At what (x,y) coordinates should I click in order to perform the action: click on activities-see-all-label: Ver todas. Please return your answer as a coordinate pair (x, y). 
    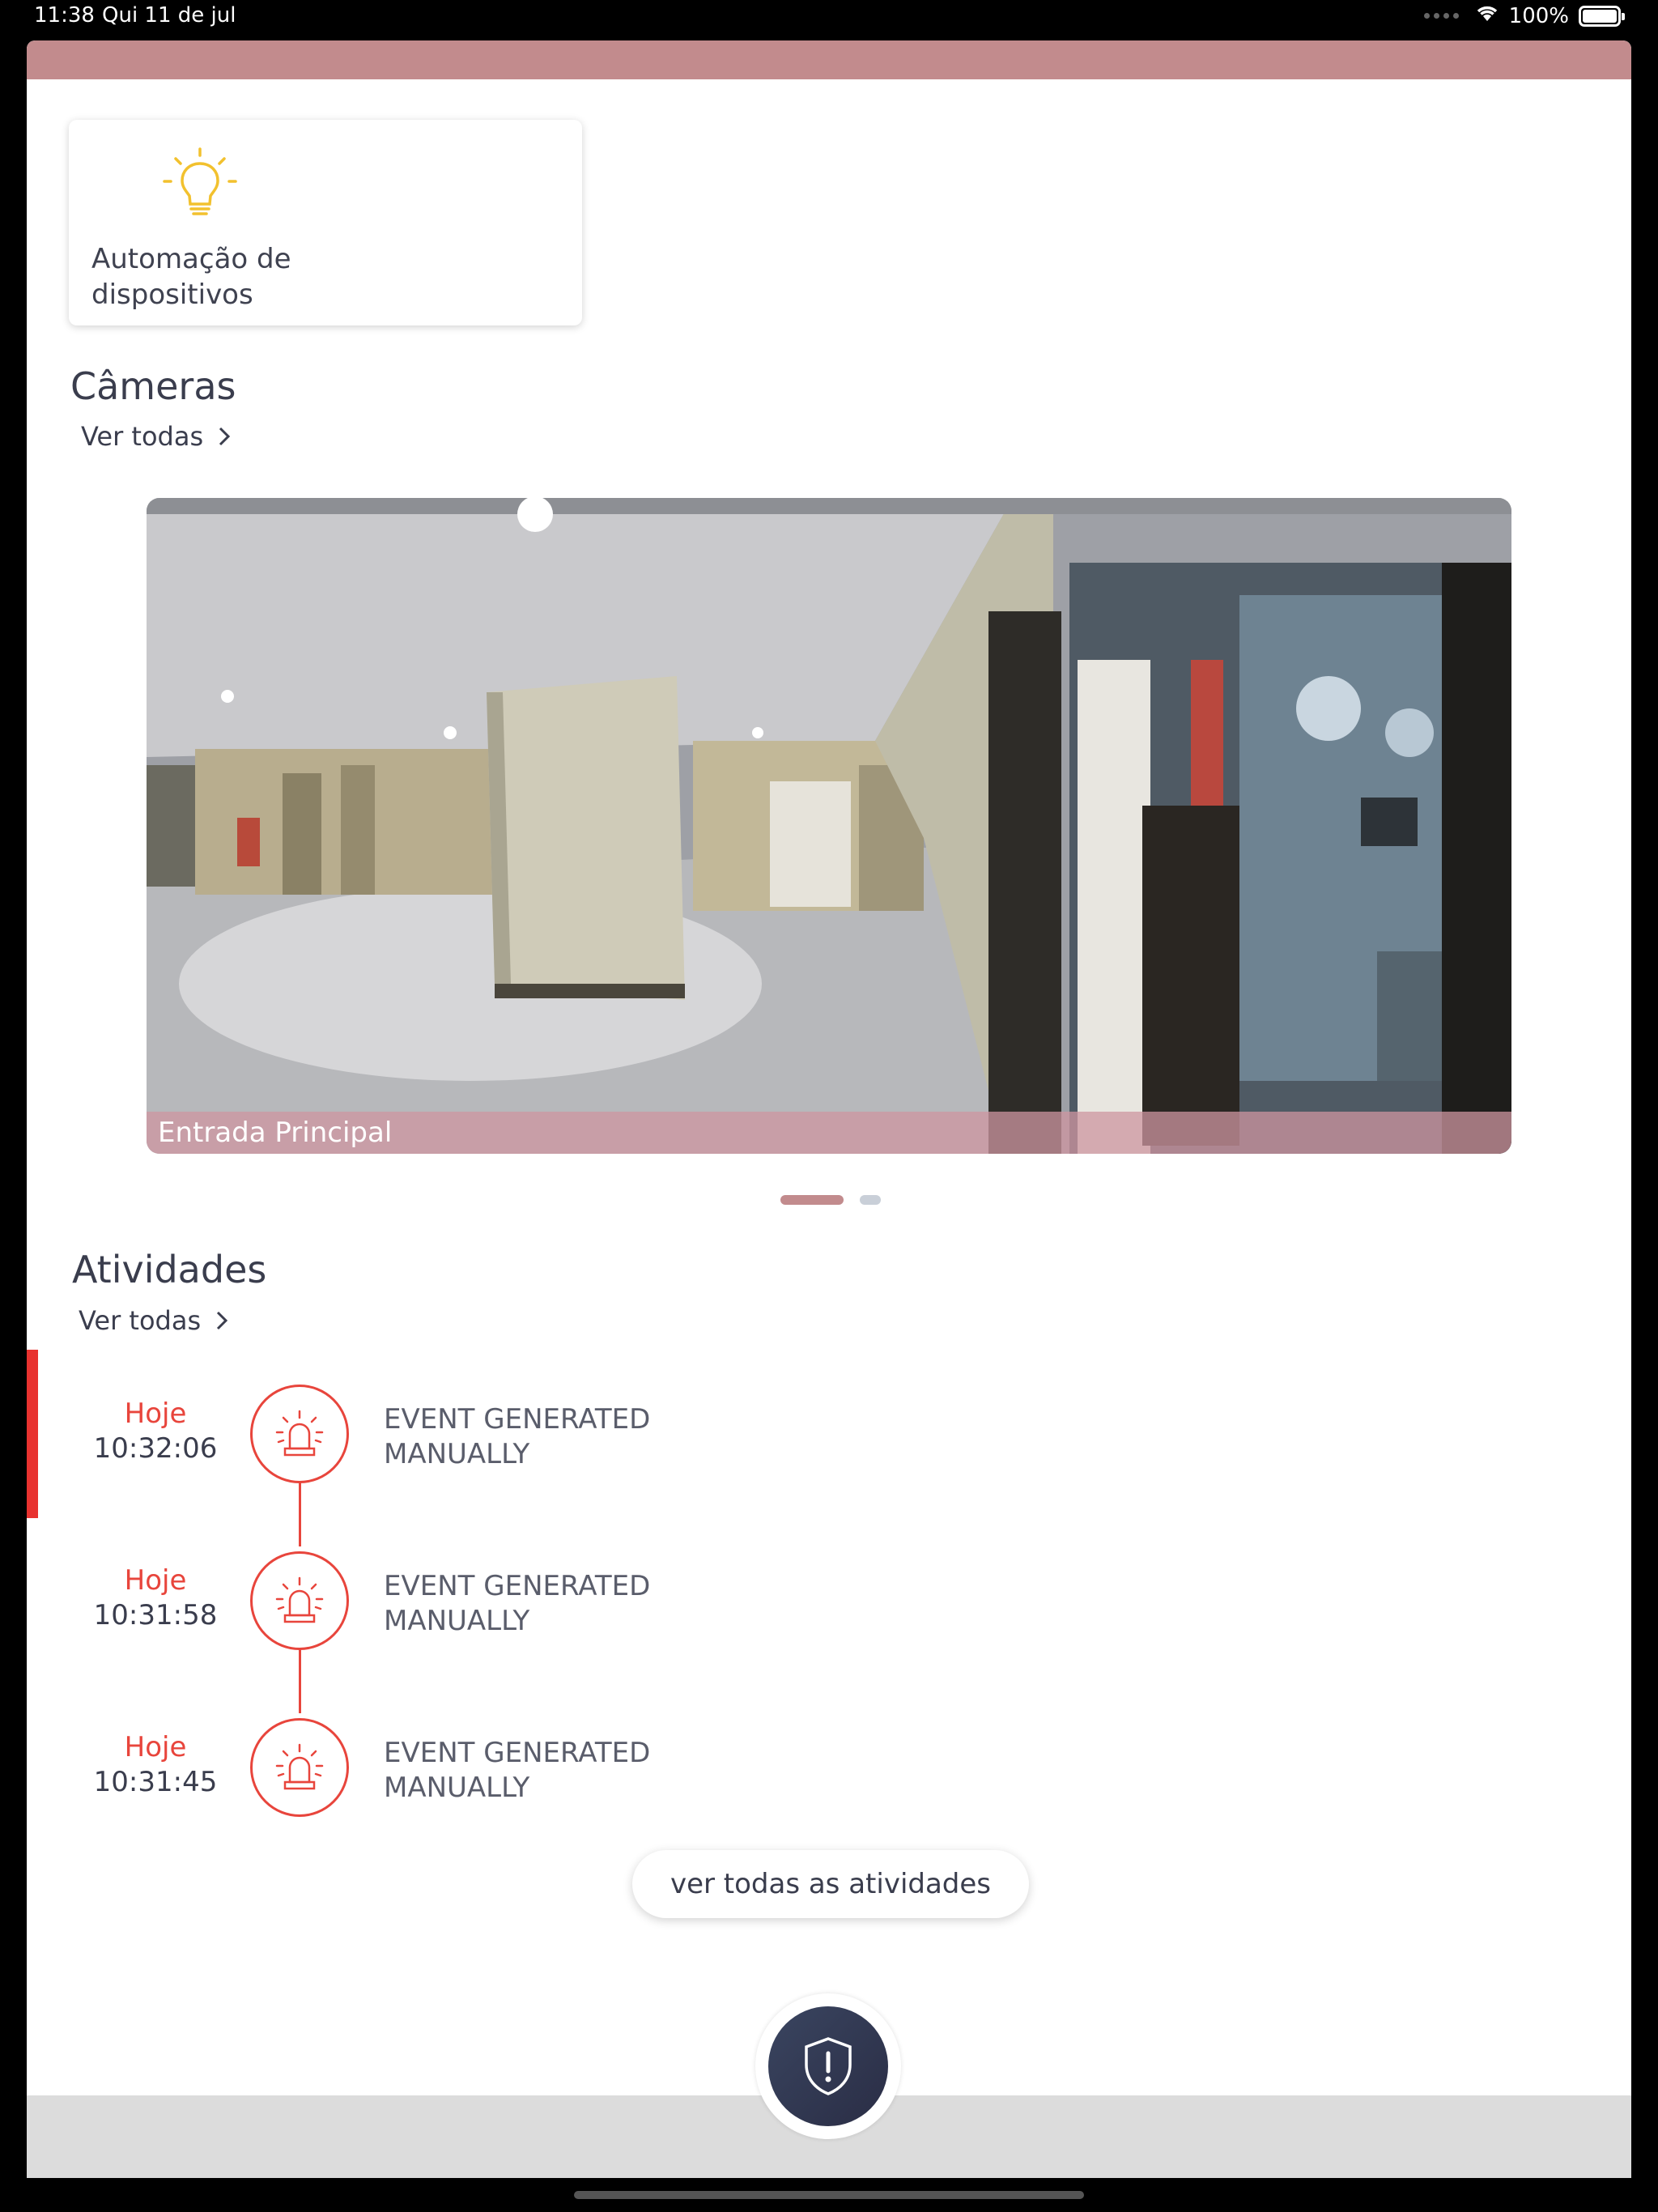
    Looking at the image, I should click on (140, 1321).